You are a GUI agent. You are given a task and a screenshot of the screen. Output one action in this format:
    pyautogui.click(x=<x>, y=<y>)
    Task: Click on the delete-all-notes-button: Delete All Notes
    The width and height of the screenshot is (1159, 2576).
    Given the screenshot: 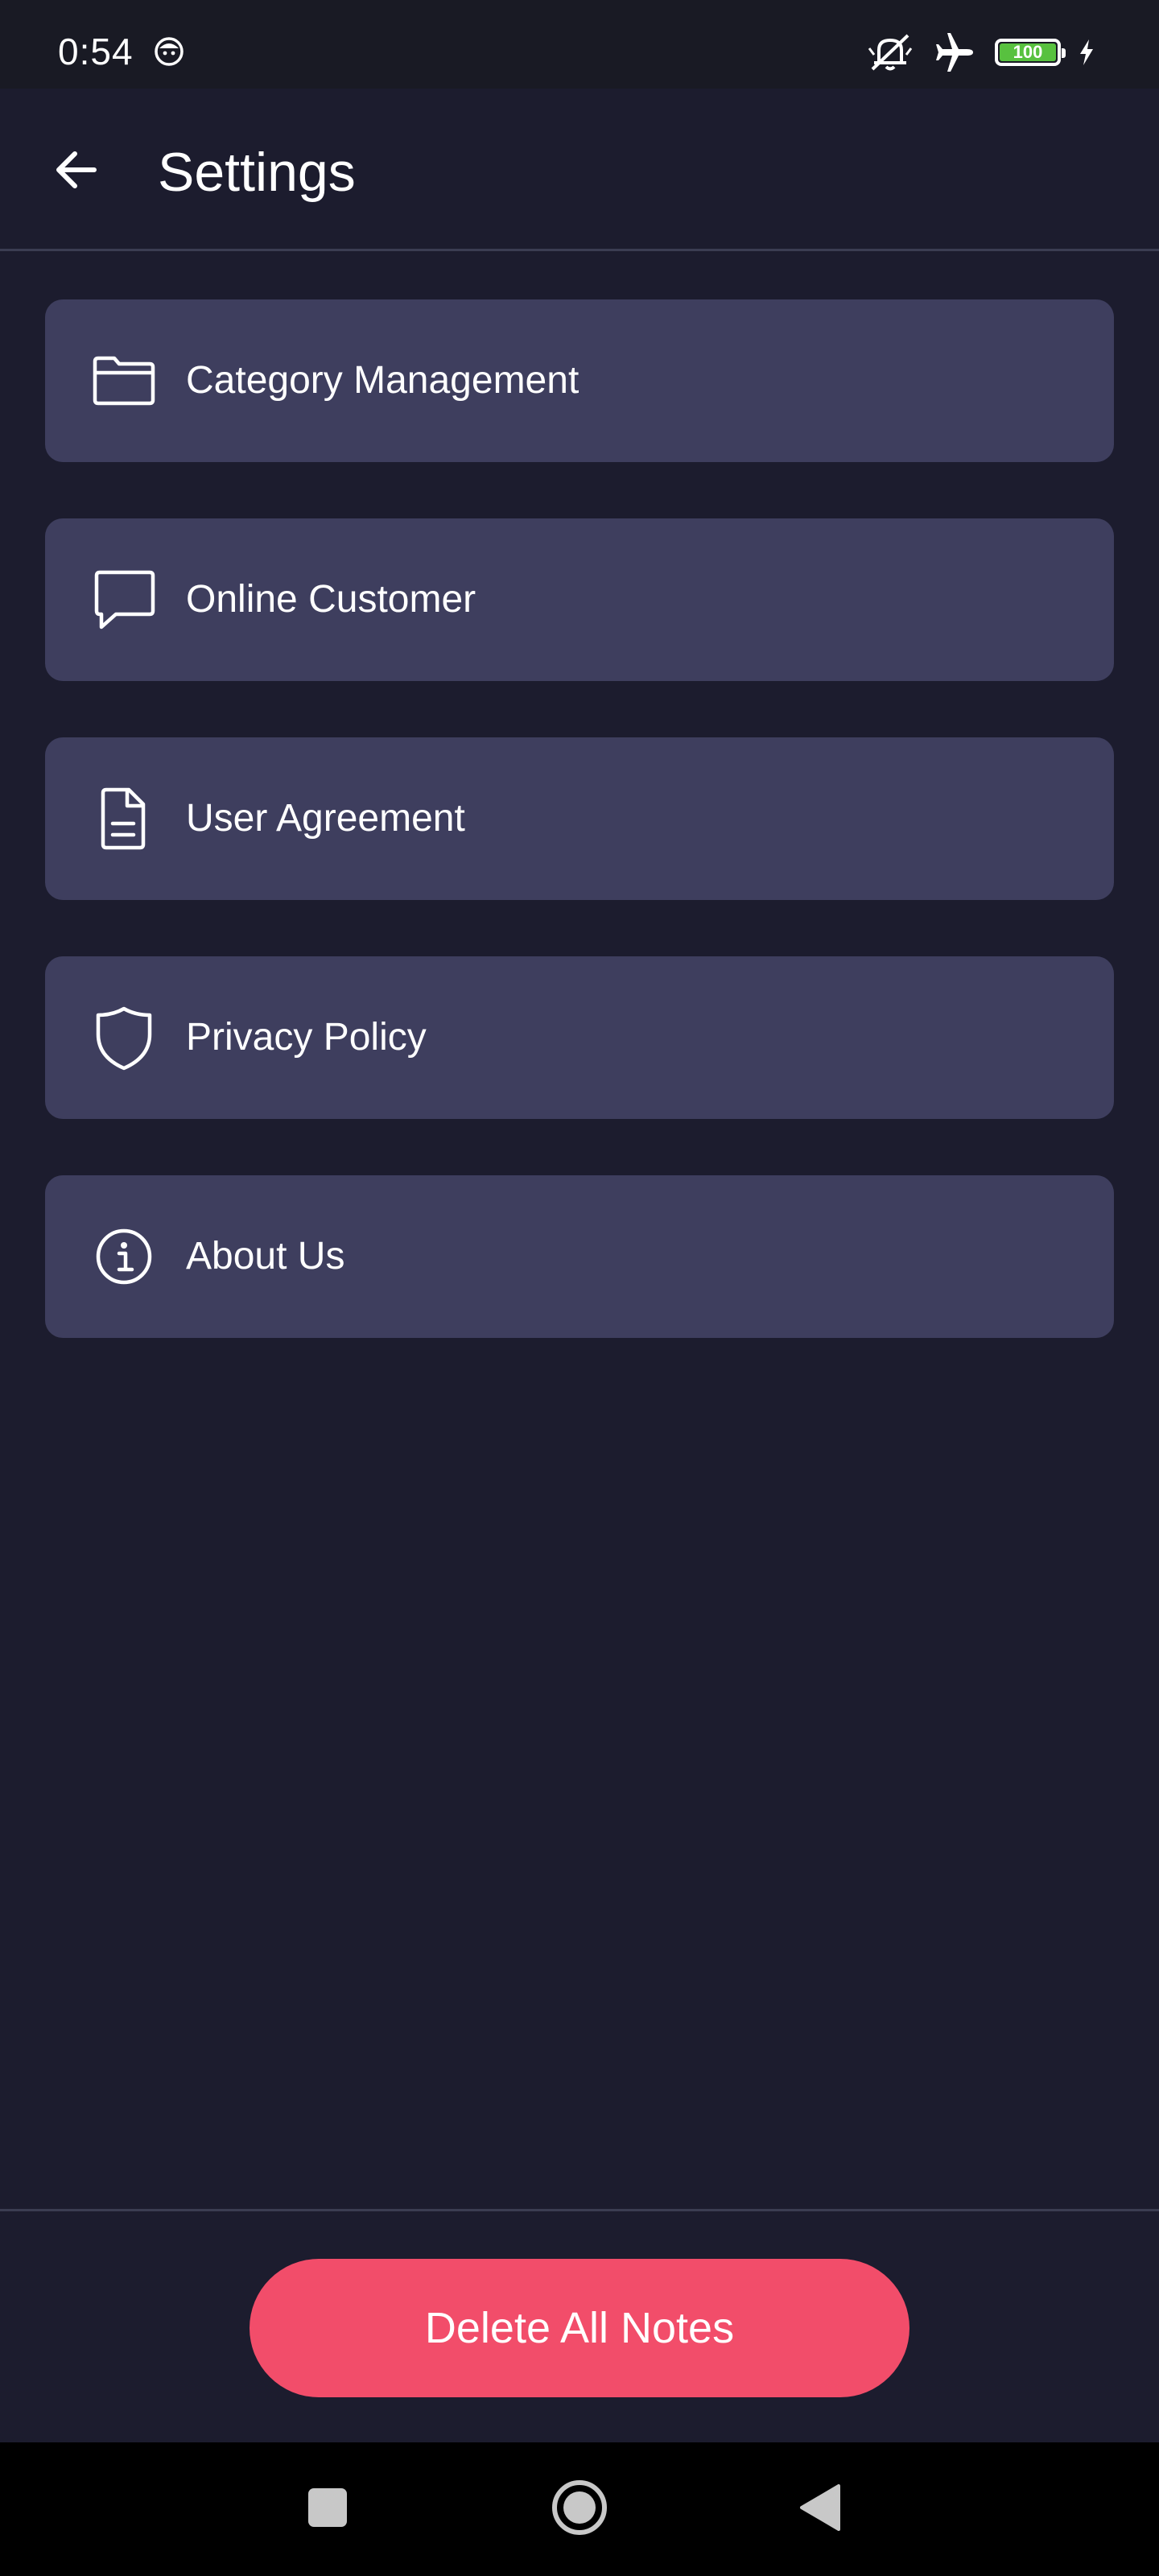 What is the action you would take?
    pyautogui.click(x=579, y=2328)
    